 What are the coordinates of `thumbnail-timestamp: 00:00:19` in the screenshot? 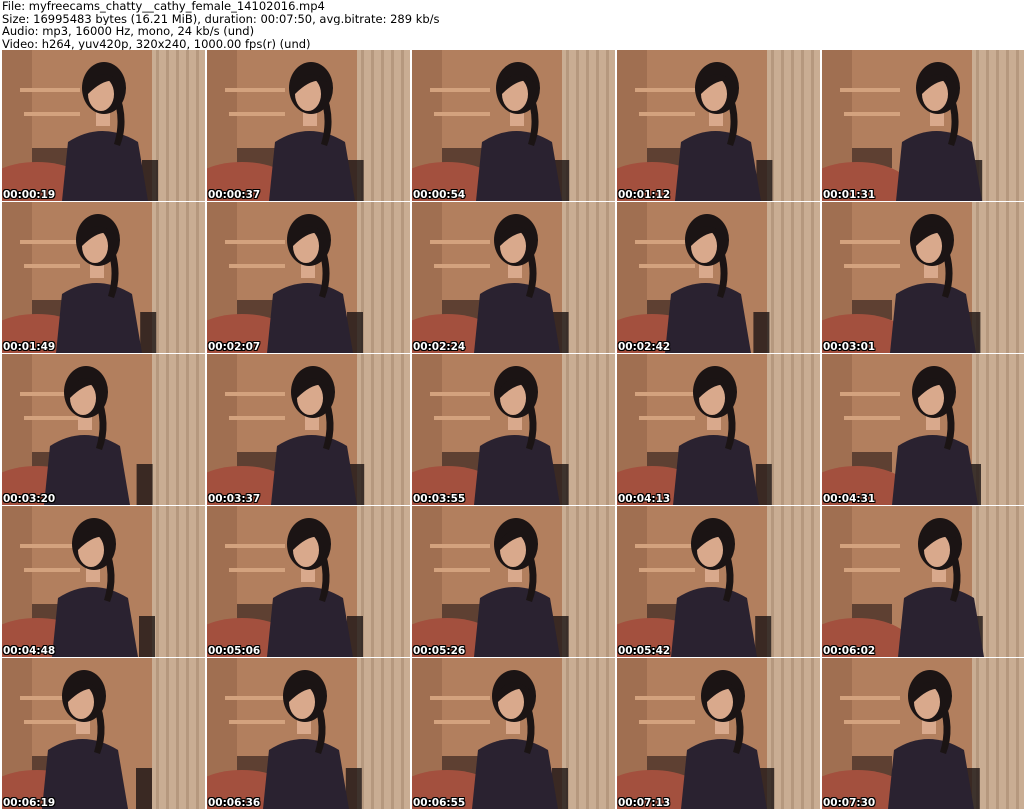 It's located at (29, 195).